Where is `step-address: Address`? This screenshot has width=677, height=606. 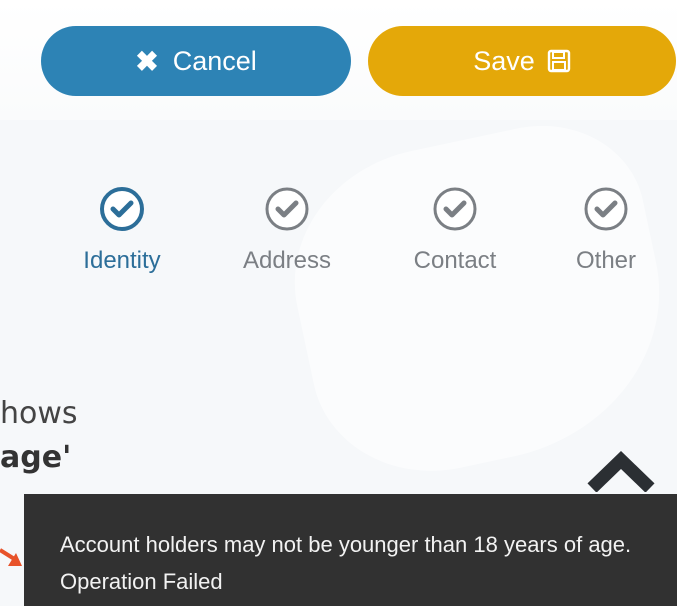
step-address: Address is located at coordinates (287, 230).